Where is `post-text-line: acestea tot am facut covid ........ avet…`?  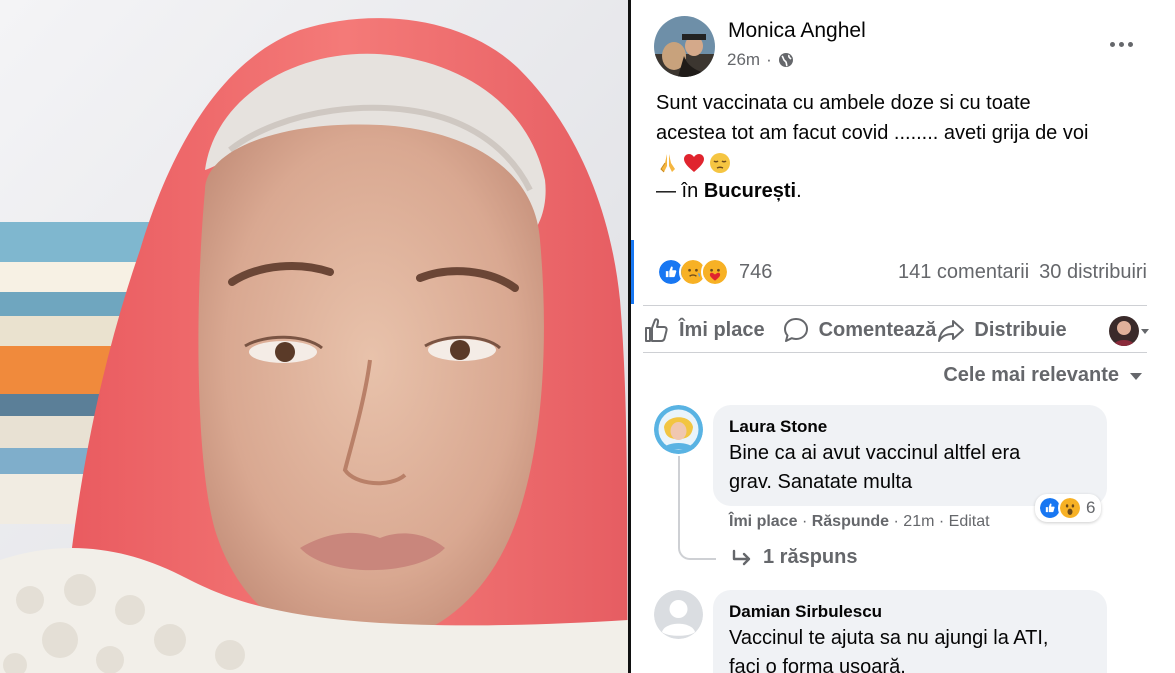 post-text-line: acestea tot am facut covid ........ avet… is located at coordinates (872, 133).